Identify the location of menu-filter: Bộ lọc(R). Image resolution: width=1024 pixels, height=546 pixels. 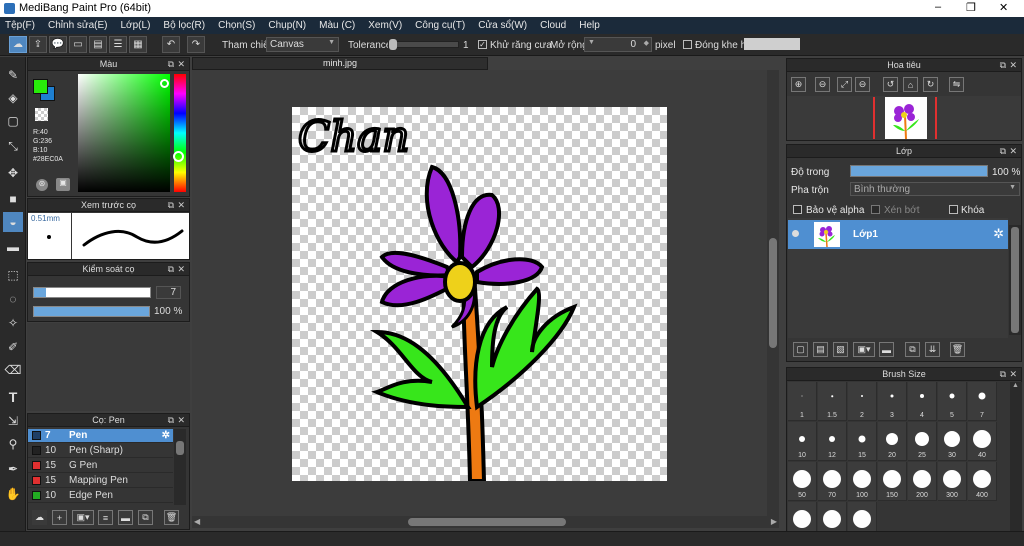
(184, 25).